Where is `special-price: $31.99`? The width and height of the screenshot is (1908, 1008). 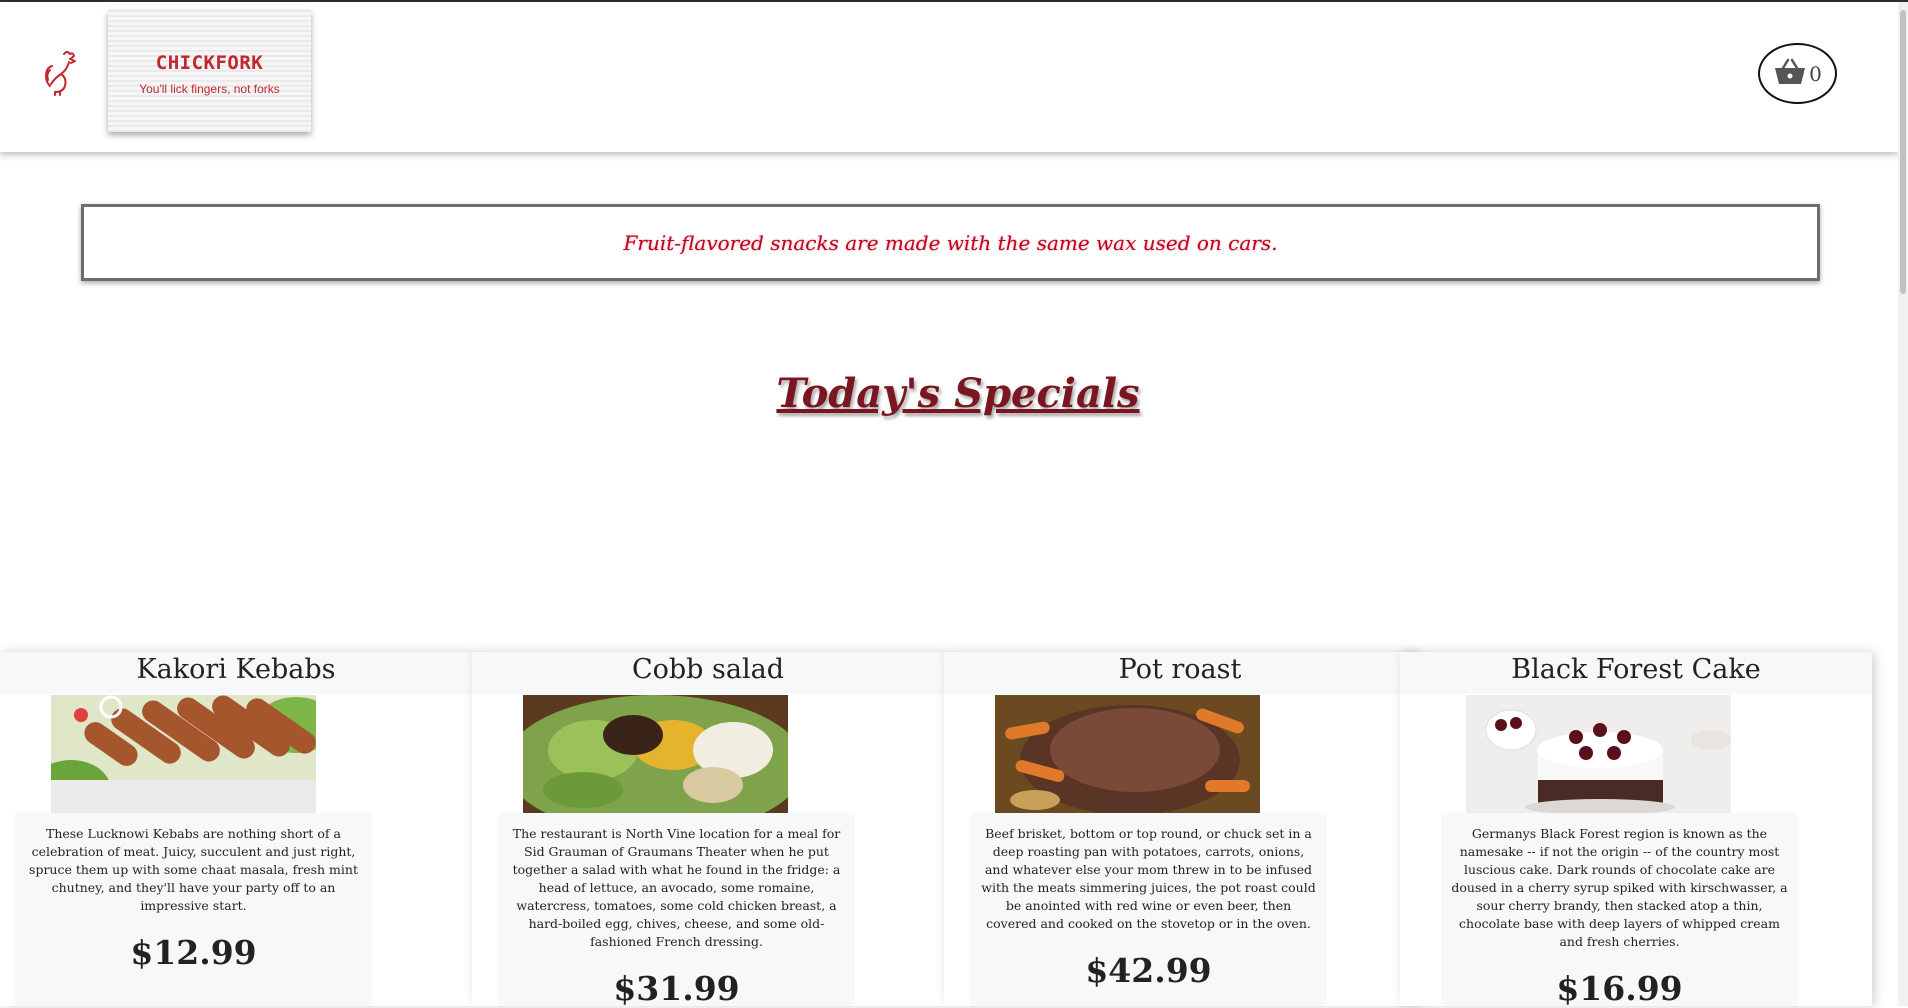 special-price: $31.99 is located at coordinates (676, 988).